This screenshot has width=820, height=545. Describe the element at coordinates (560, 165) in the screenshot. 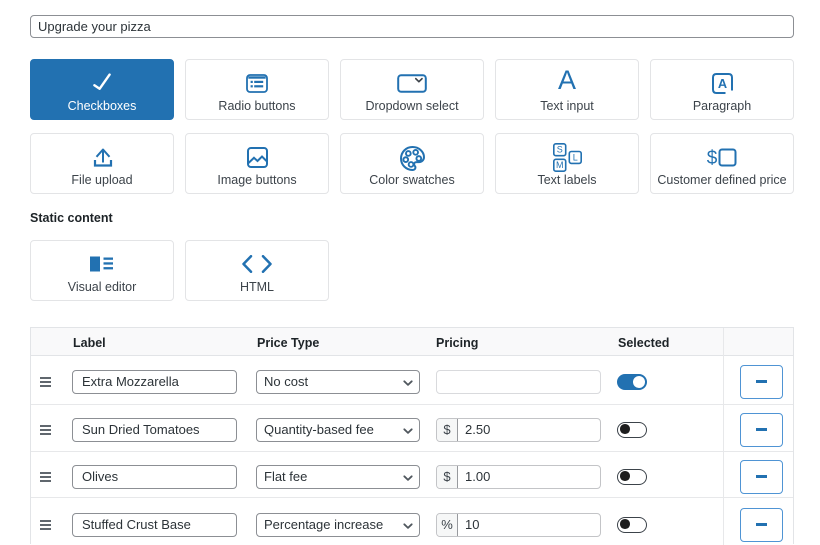

I see `svg-text: M` at that location.